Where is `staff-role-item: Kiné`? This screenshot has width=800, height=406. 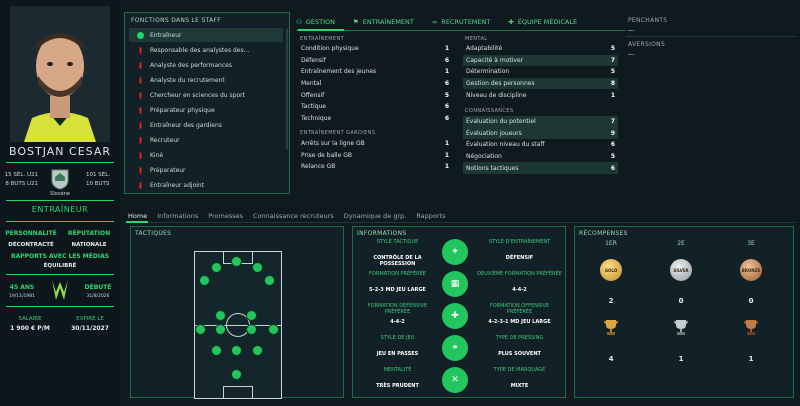 staff-role-item: Kiné is located at coordinates (206, 155).